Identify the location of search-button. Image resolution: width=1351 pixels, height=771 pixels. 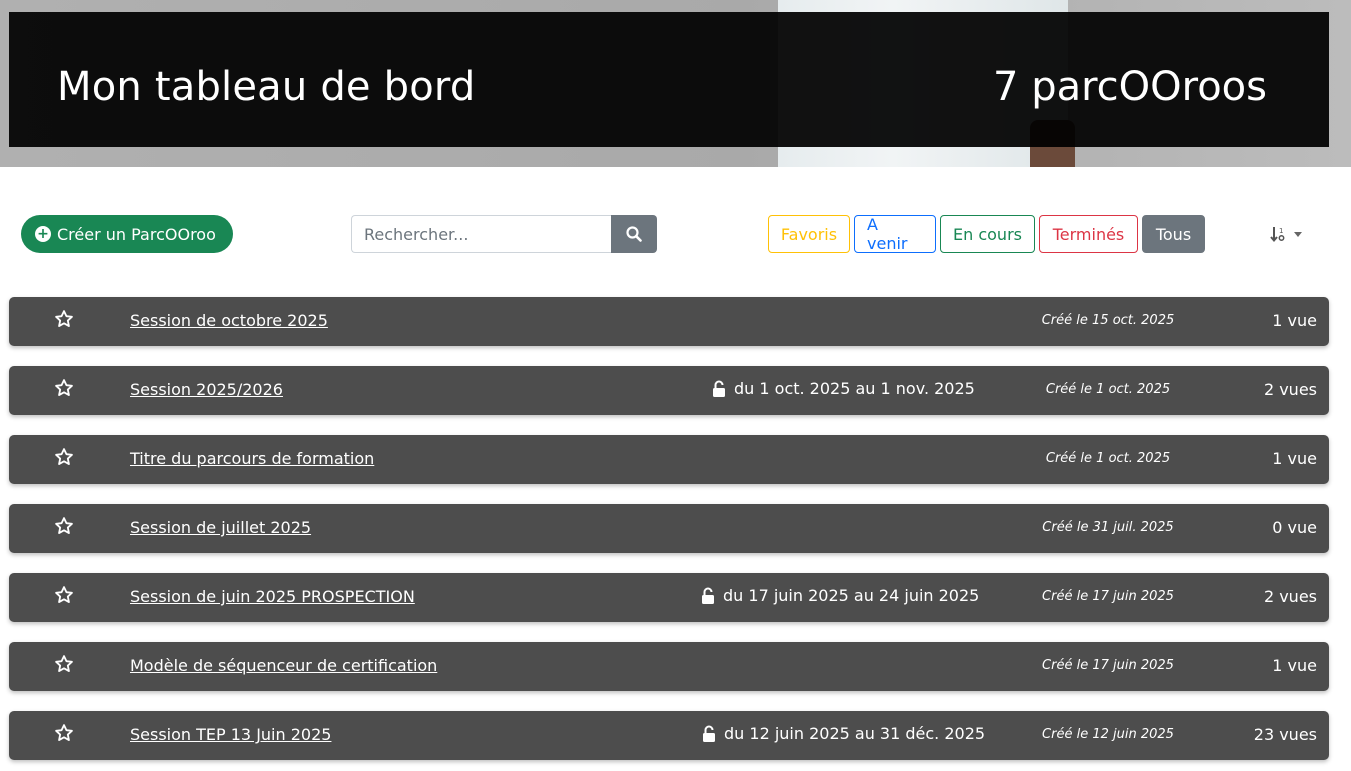
(634, 234).